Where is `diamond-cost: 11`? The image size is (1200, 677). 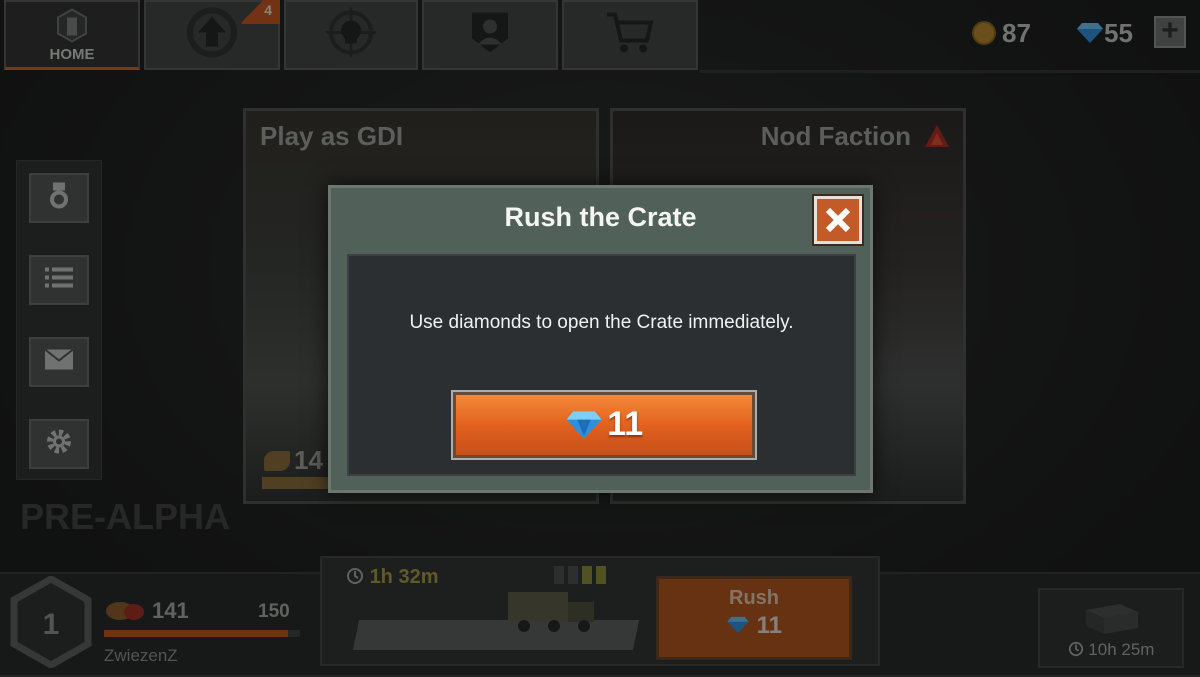 diamond-cost: 11 is located at coordinates (625, 424).